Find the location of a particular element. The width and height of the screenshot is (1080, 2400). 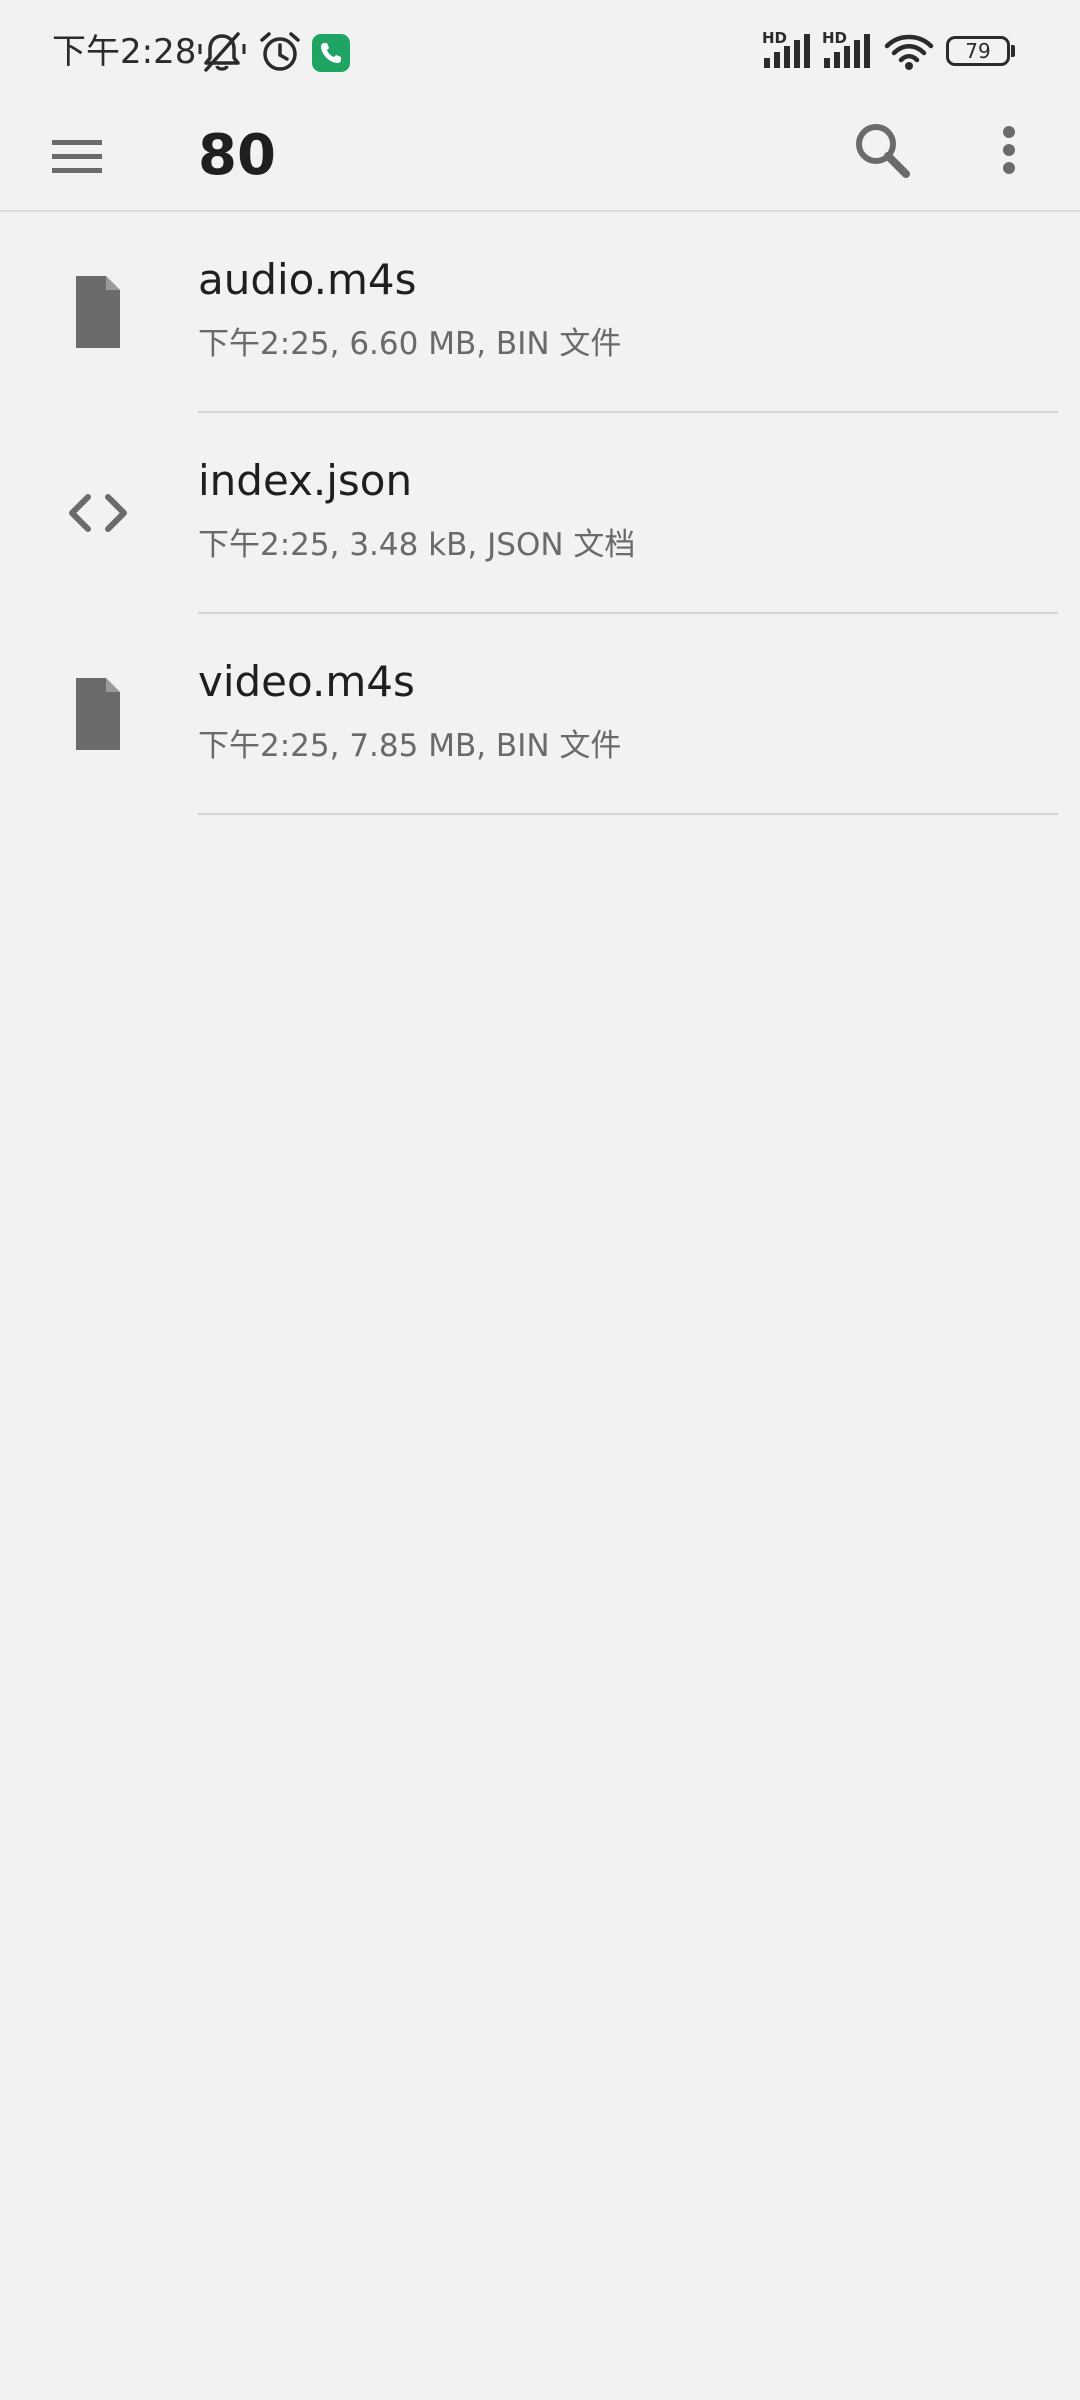

file-name: video.m4s is located at coordinates (306, 681).